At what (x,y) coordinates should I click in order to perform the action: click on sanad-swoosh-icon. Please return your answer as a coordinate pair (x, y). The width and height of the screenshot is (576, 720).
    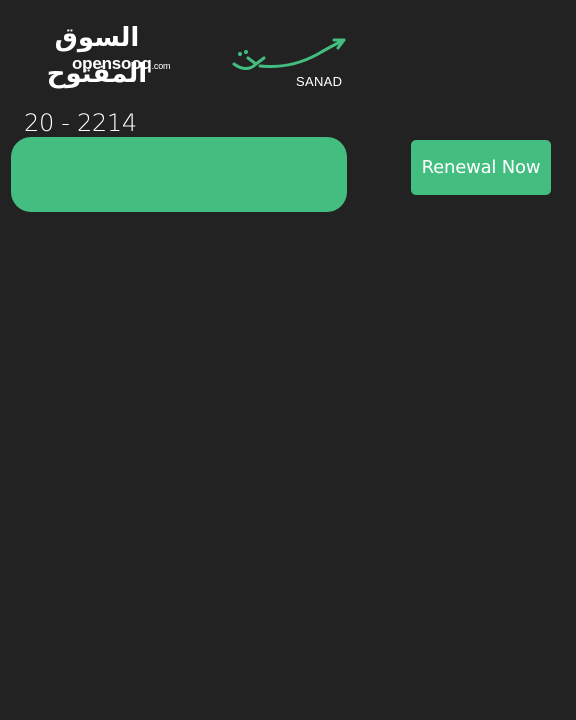
    Looking at the image, I should click on (289, 54).